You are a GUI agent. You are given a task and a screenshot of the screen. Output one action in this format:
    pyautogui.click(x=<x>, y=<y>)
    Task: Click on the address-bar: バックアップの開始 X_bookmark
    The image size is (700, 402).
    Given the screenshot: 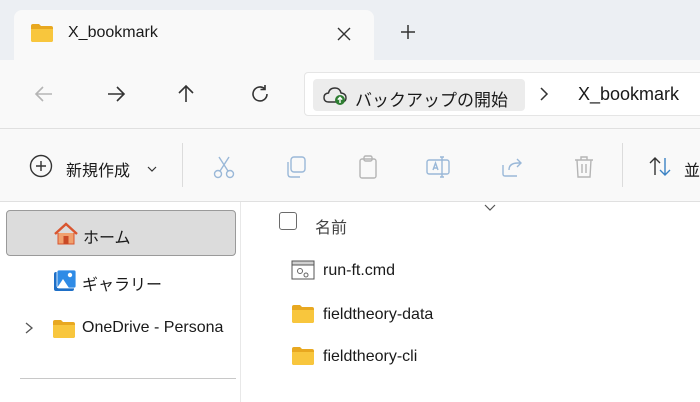 What is the action you would take?
    pyautogui.click(x=502, y=94)
    